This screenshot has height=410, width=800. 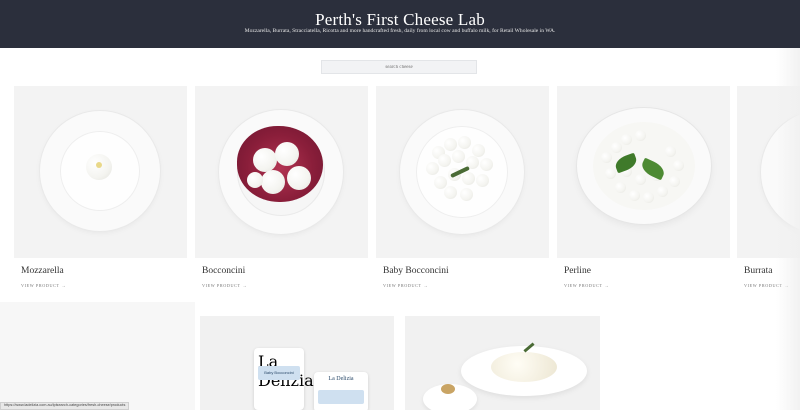 I want to click on product-image-placeholder, so click(x=97, y=356).